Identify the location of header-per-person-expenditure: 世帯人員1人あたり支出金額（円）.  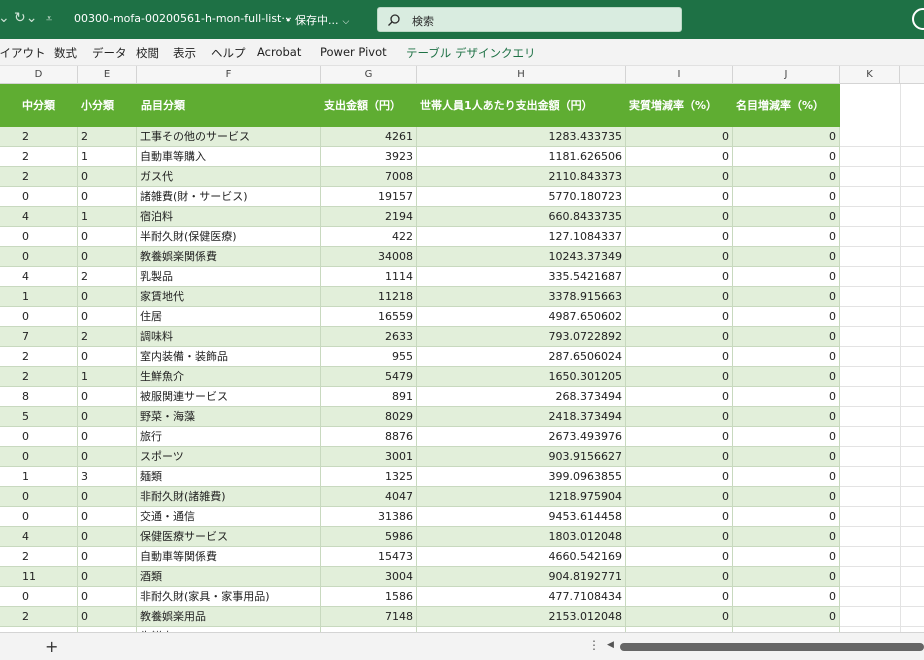
(506, 105).